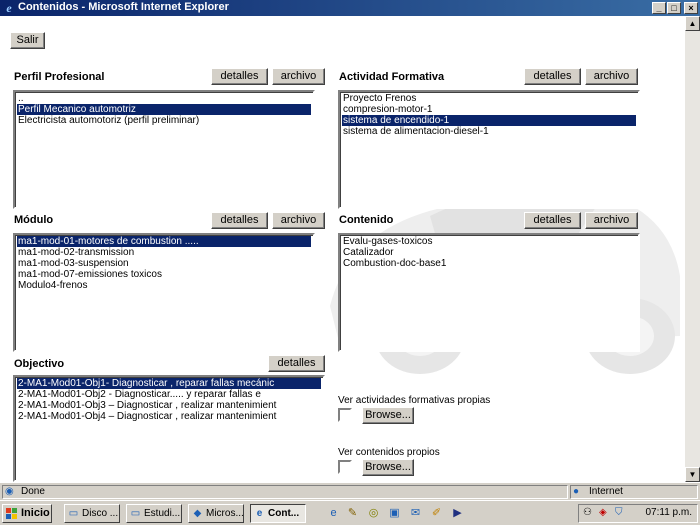  What do you see at coordinates (552, 220) in the screenshot?
I see `contenido-detalles-button: detalles` at bounding box center [552, 220].